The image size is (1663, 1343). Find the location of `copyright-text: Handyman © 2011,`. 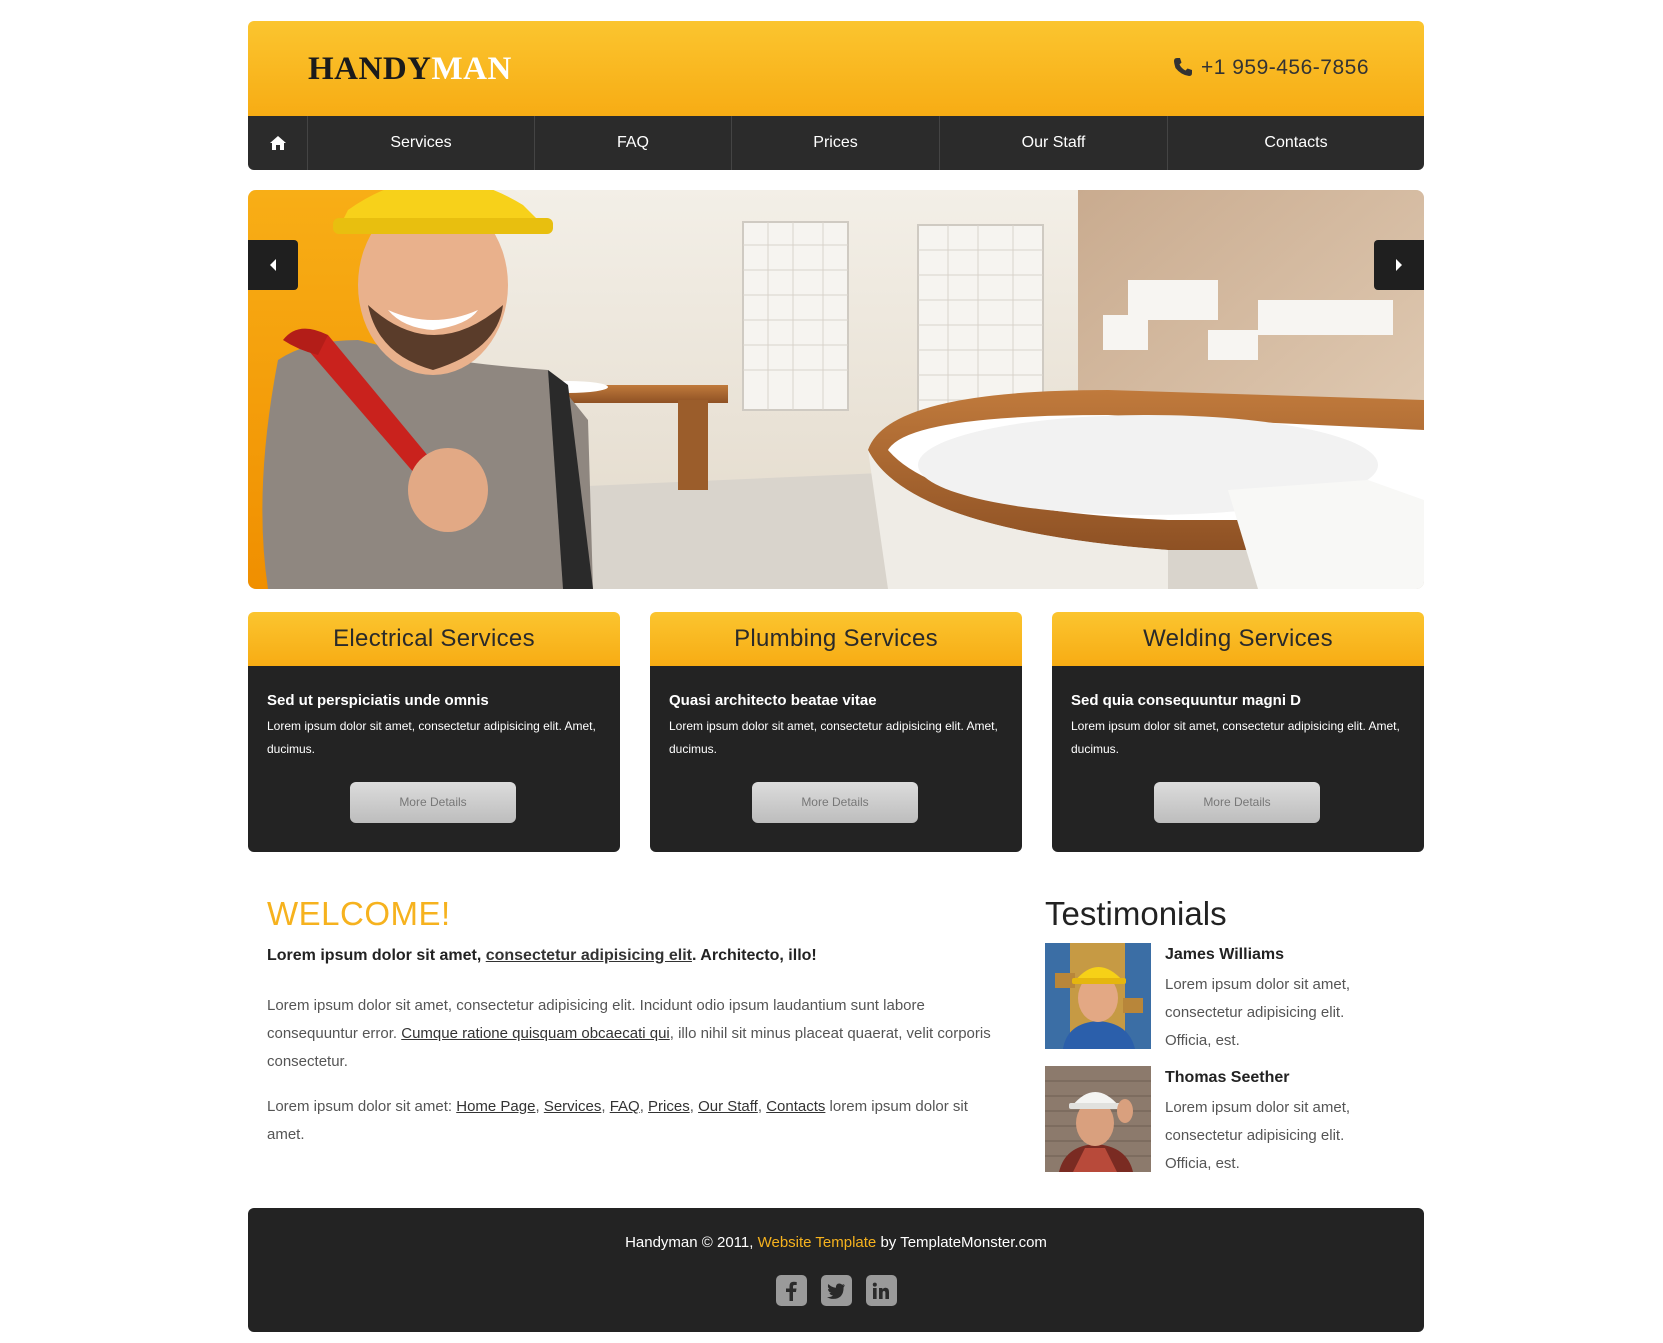

copyright-text: Handyman © 2011, is located at coordinates (691, 1242).